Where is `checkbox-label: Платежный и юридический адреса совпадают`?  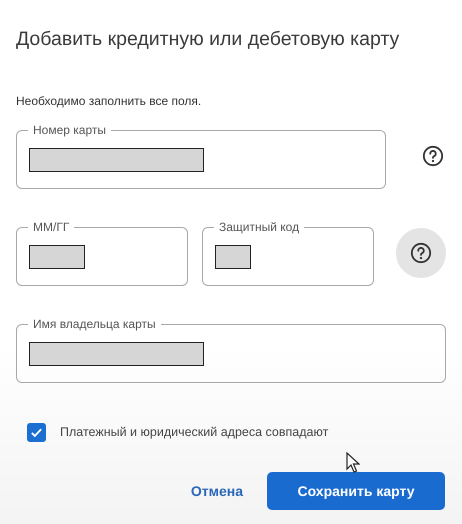
checkbox-label: Платежный и юридический адреса совпадают is located at coordinates (194, 433).